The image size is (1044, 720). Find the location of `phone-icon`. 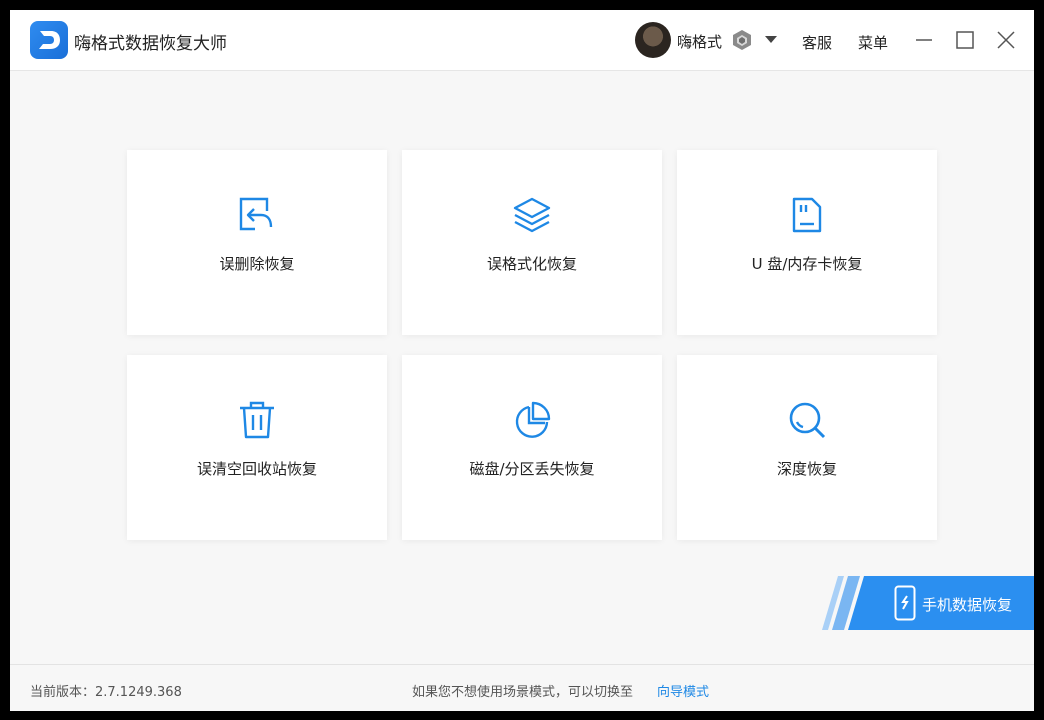

phone-icon is located at coordinates (905, 603).